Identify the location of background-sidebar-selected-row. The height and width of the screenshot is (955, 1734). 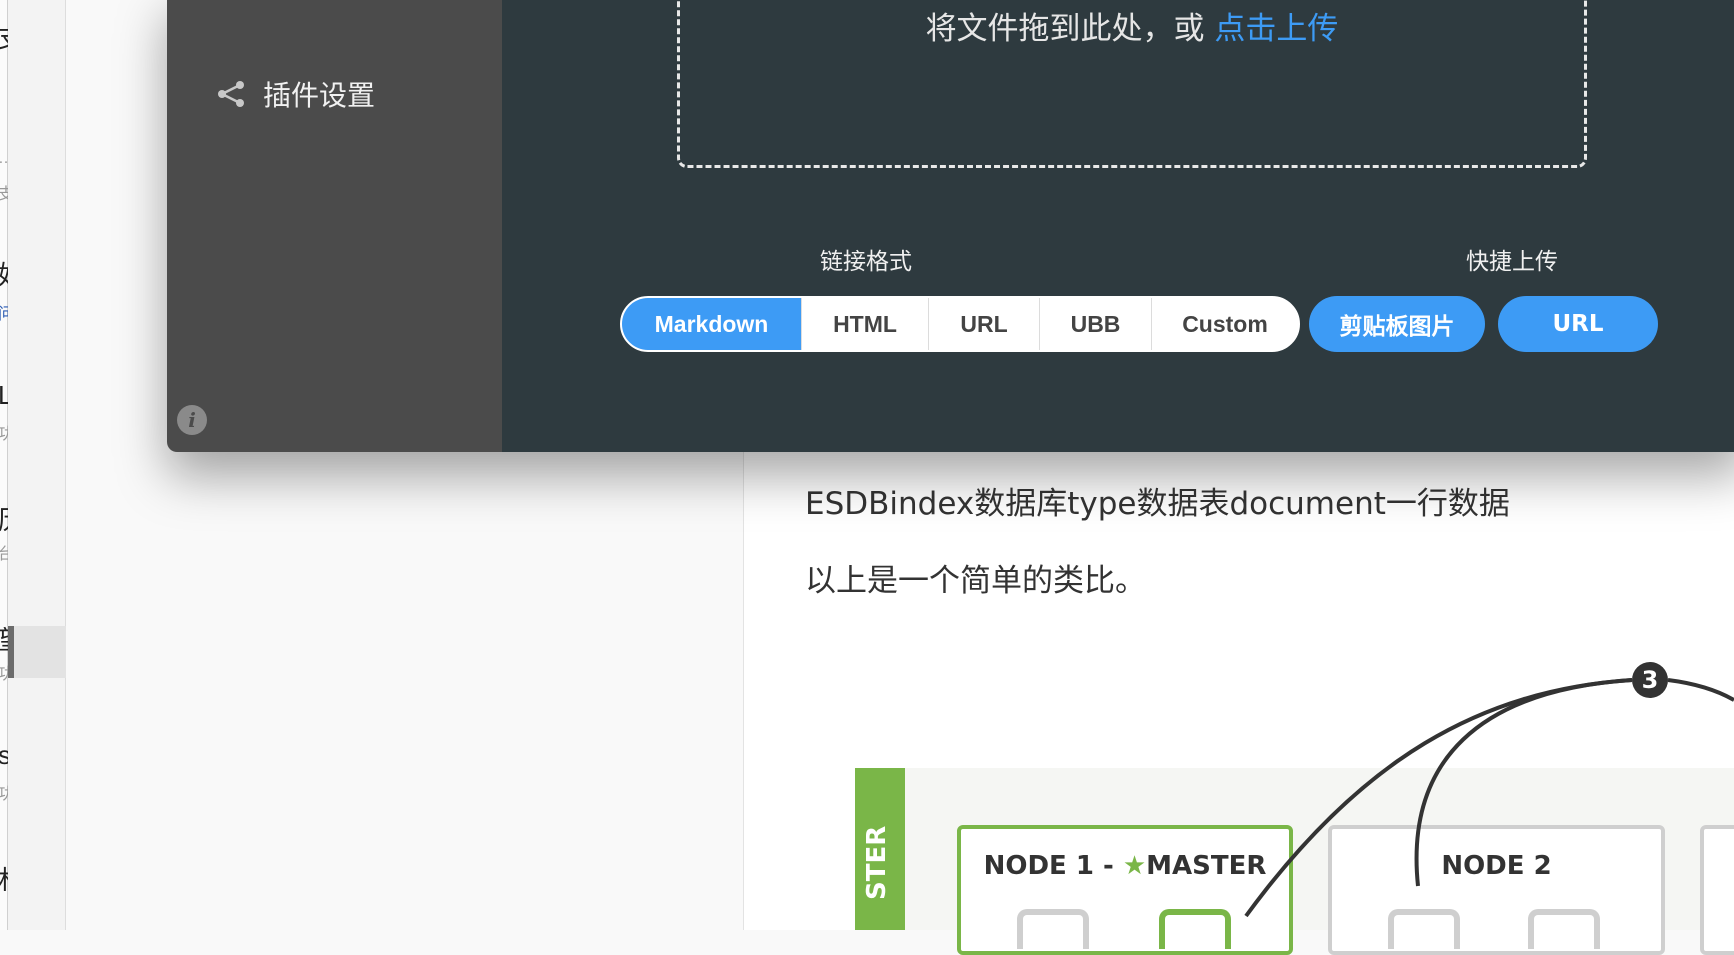
(37, 652).